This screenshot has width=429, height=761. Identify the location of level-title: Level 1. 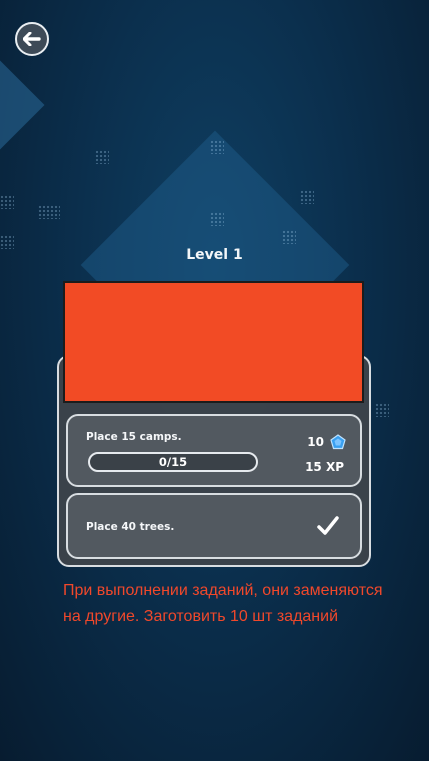
(214, 255).